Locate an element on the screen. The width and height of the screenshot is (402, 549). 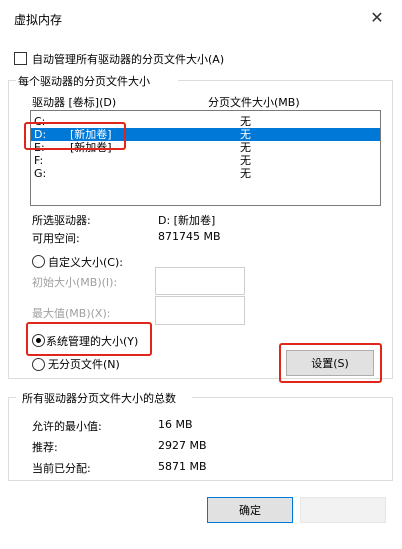
selected-drive-value: D: [新加卷] is located at coordinates (187, 220).